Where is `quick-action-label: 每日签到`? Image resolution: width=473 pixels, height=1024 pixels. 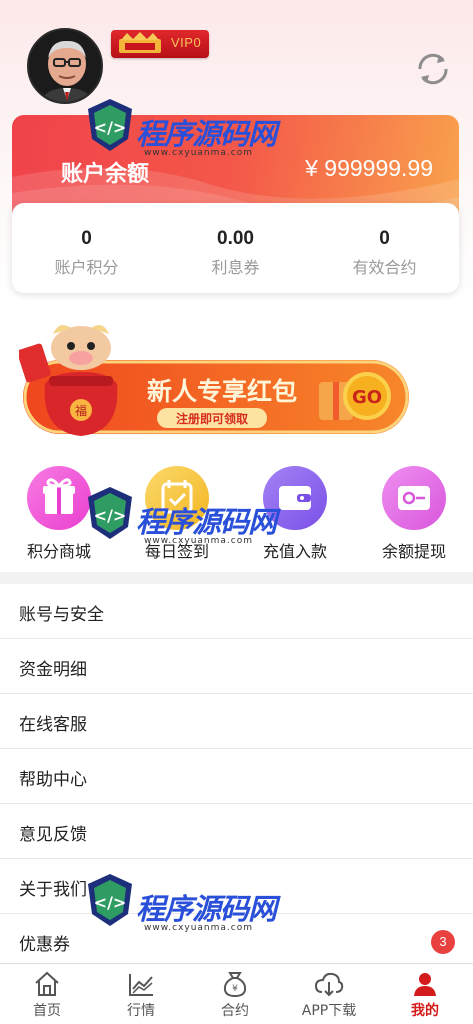 quick-action-label: 每日签到 is located at coordinates (176, 551).